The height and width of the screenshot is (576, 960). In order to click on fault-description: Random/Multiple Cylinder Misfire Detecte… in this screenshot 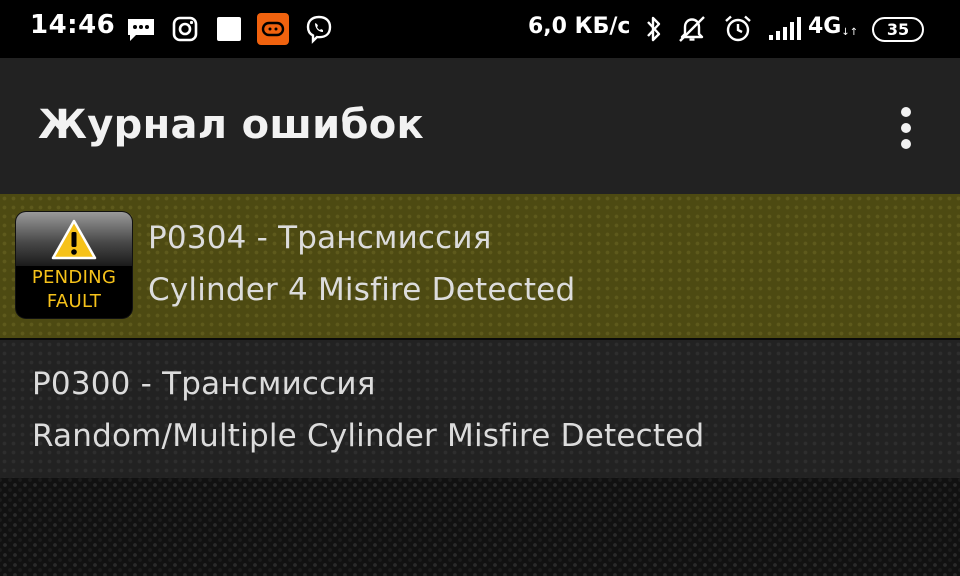, I will do `click(368, 436)`.